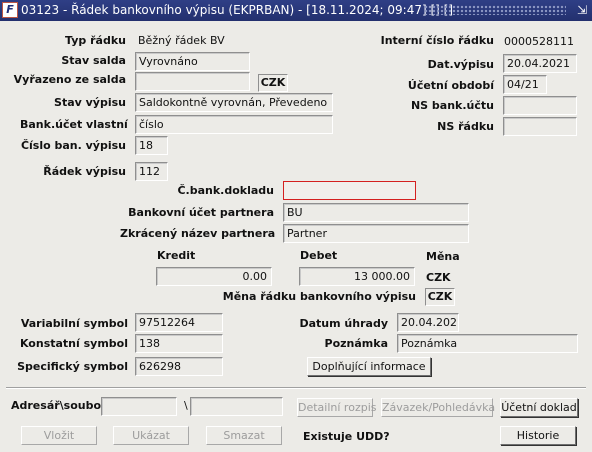  I want to click on datum-uhrady-label: Datum úhrady, so click(344, 323).